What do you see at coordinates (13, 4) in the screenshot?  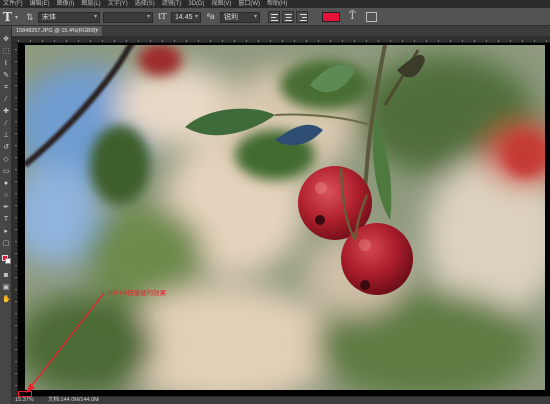 I see `menu-file: 文件(F)` at bounding box center [13, 4].